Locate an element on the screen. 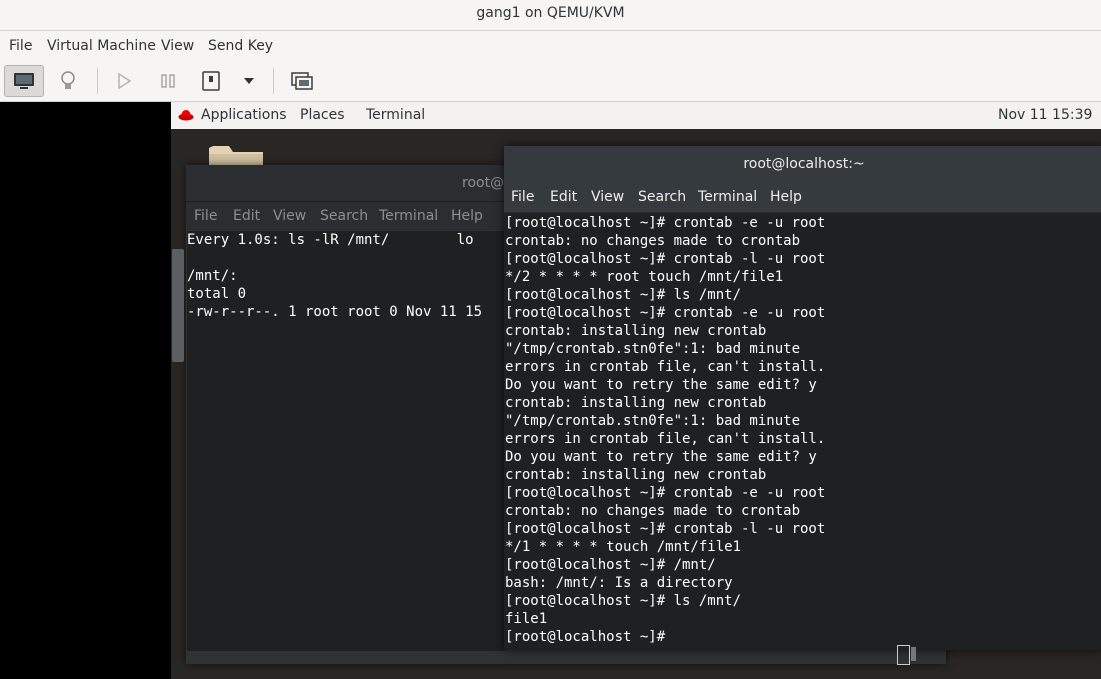 The height and width of the screenshot is (679, 1101). output-line: file1 is located at coordinates (526, 619).